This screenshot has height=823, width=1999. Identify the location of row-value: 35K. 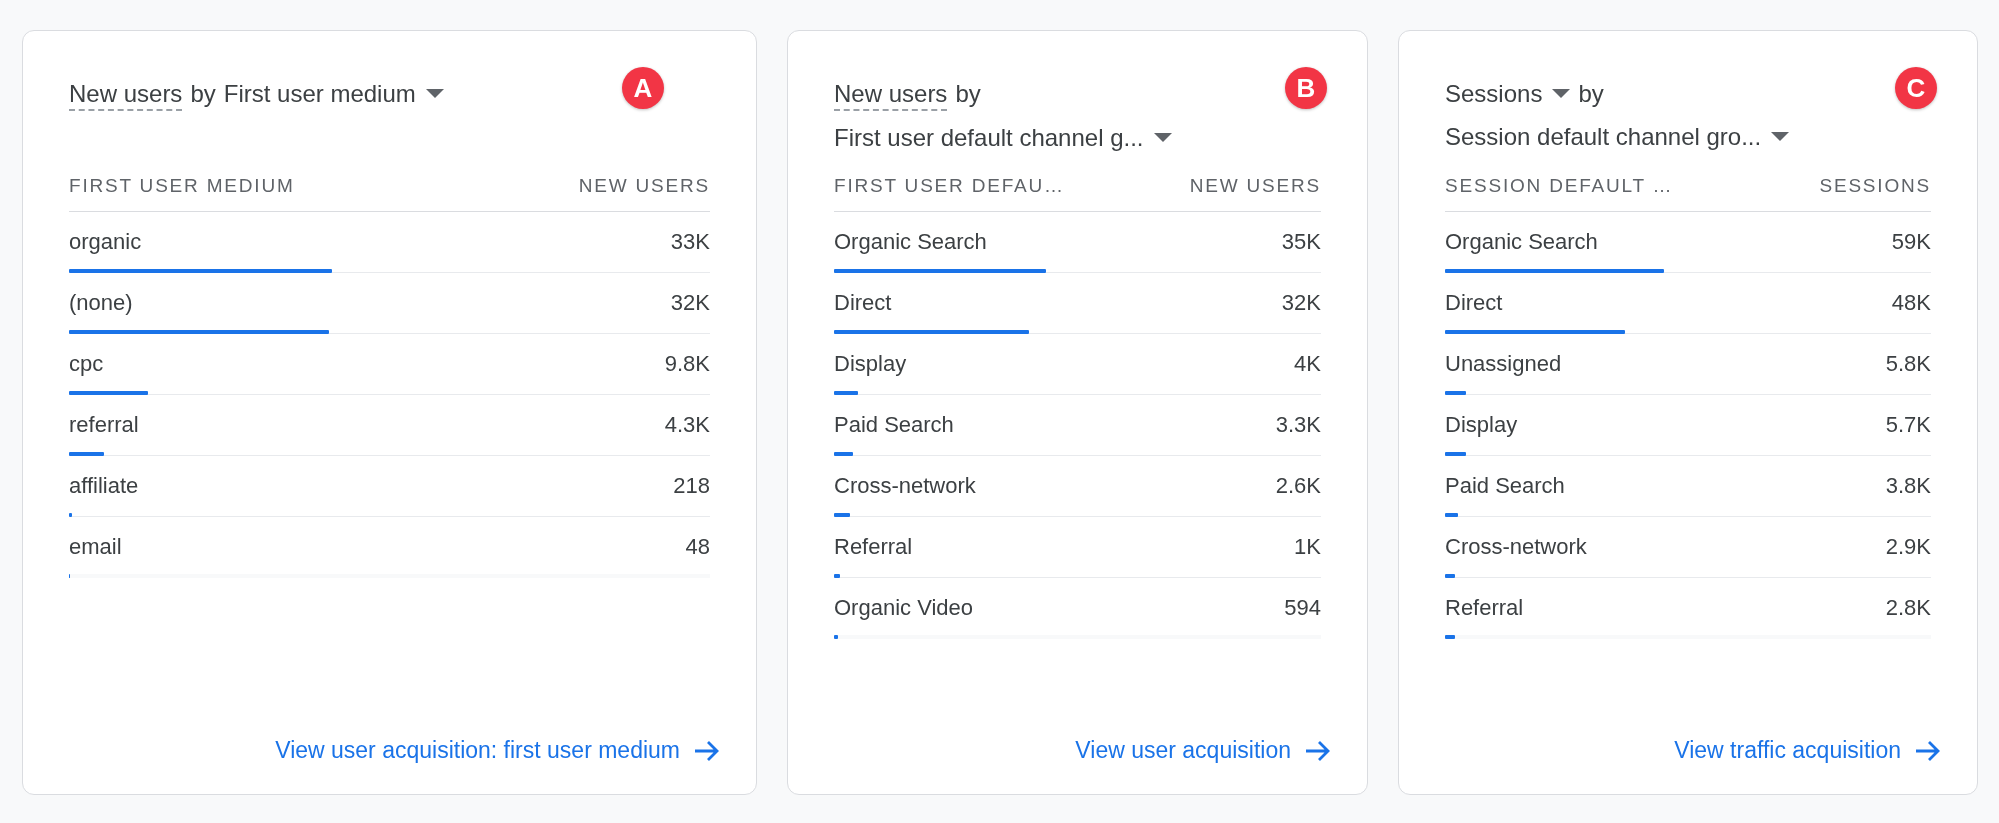
(1301, 242).